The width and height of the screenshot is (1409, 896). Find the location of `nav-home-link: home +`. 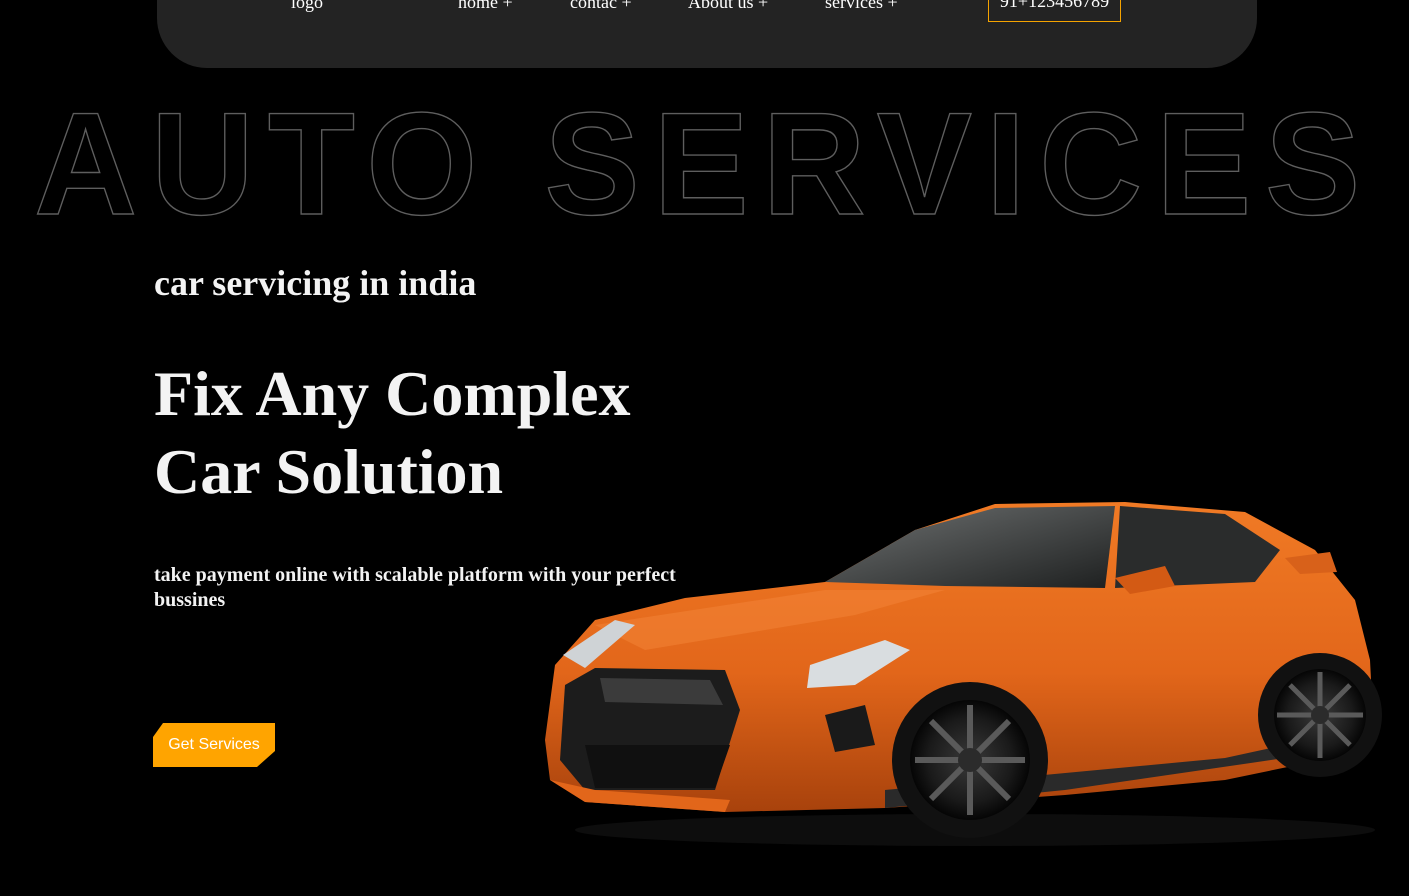

nav-home-link: home + is located at coordinates (485, 8).